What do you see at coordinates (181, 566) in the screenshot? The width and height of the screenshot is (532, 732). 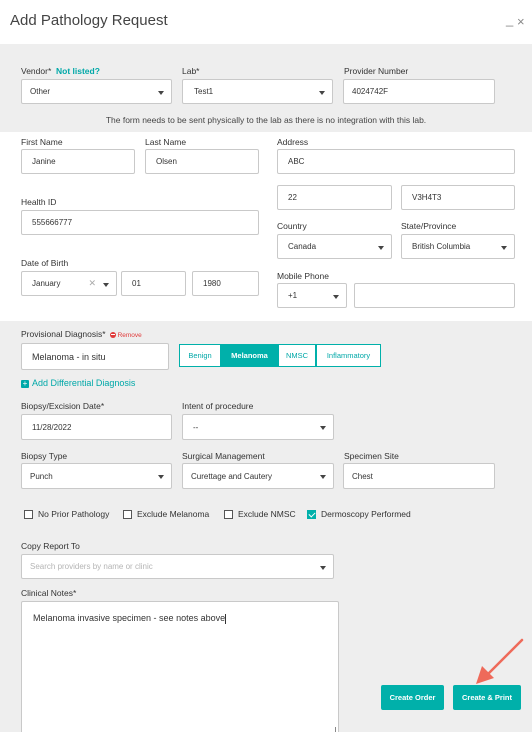 I see `copy-report-search-input` at bounding box center [181, 566].